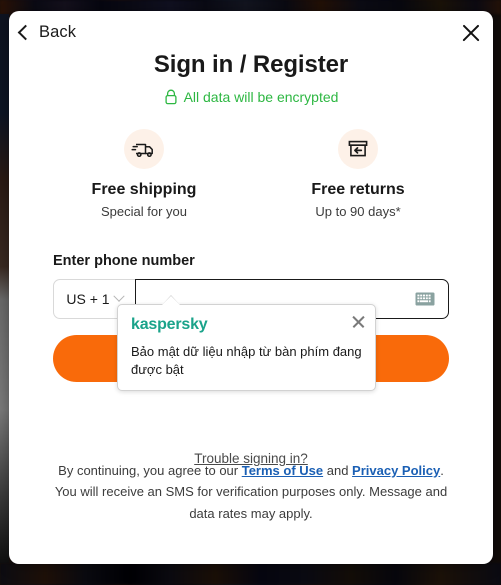 The width and height of the screenshot is (501, 585). I want to click on benefit-subtitle: Up to 90 days*, so click(358, 211).